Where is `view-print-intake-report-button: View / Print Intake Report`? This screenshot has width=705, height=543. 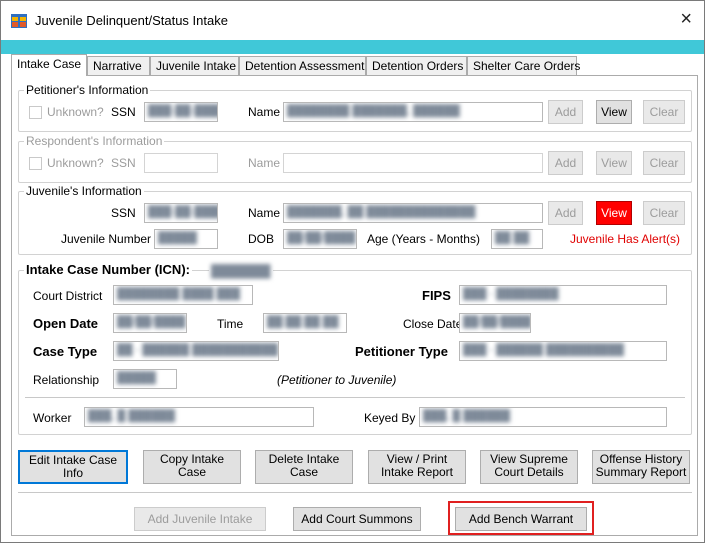 view-print-intake-report-button: View / Print Intake Report is located at coordinates (417, 467).